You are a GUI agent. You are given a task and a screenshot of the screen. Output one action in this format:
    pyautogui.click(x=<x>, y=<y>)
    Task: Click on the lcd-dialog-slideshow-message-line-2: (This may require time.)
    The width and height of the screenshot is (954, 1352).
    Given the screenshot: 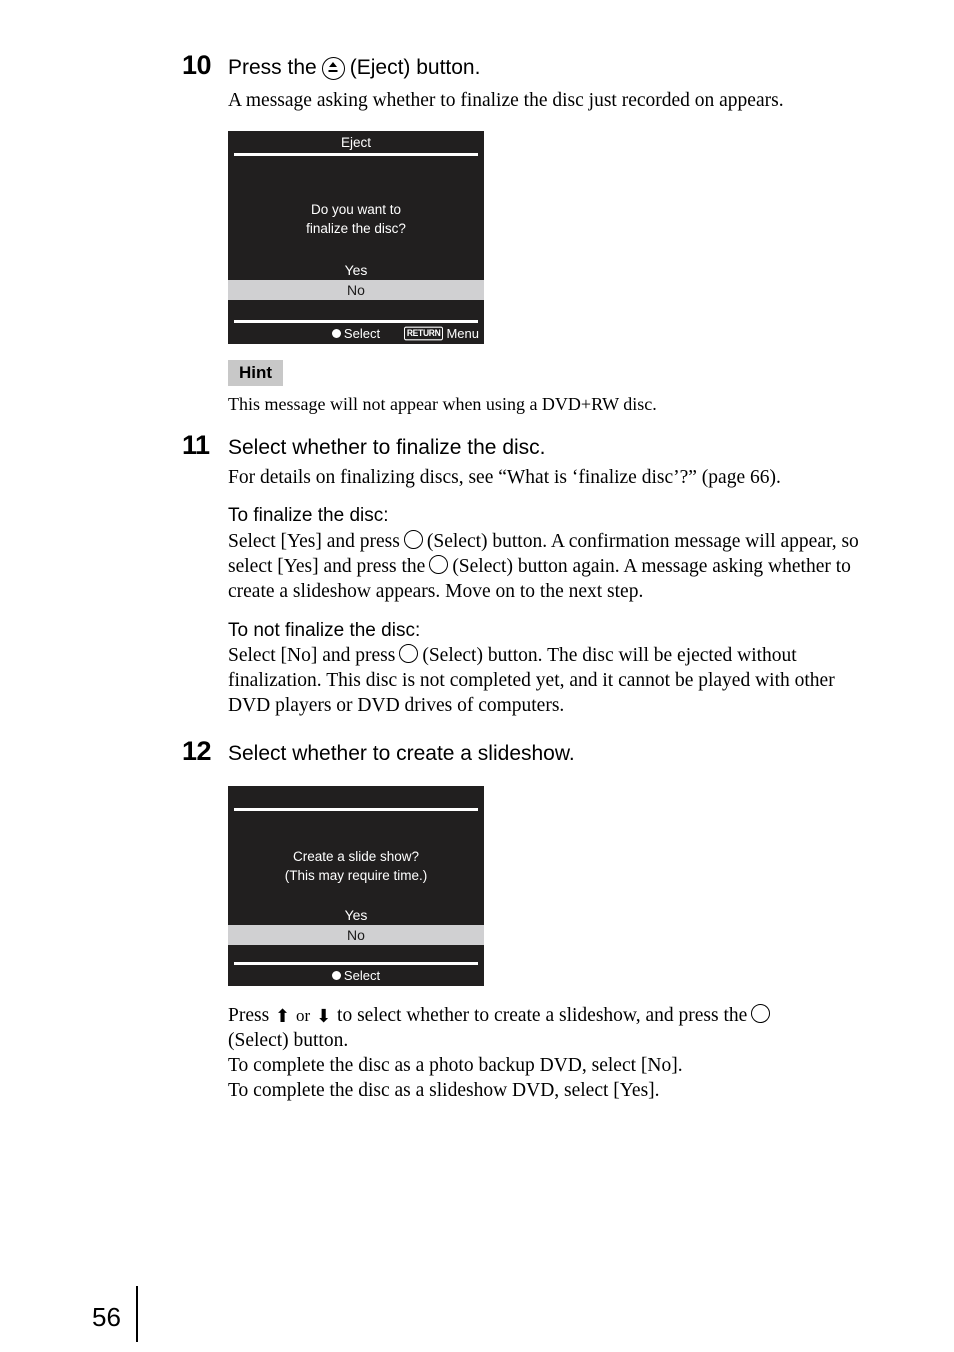 What is the action you would take?
    pyautogui.click(x=356, y=875)
    